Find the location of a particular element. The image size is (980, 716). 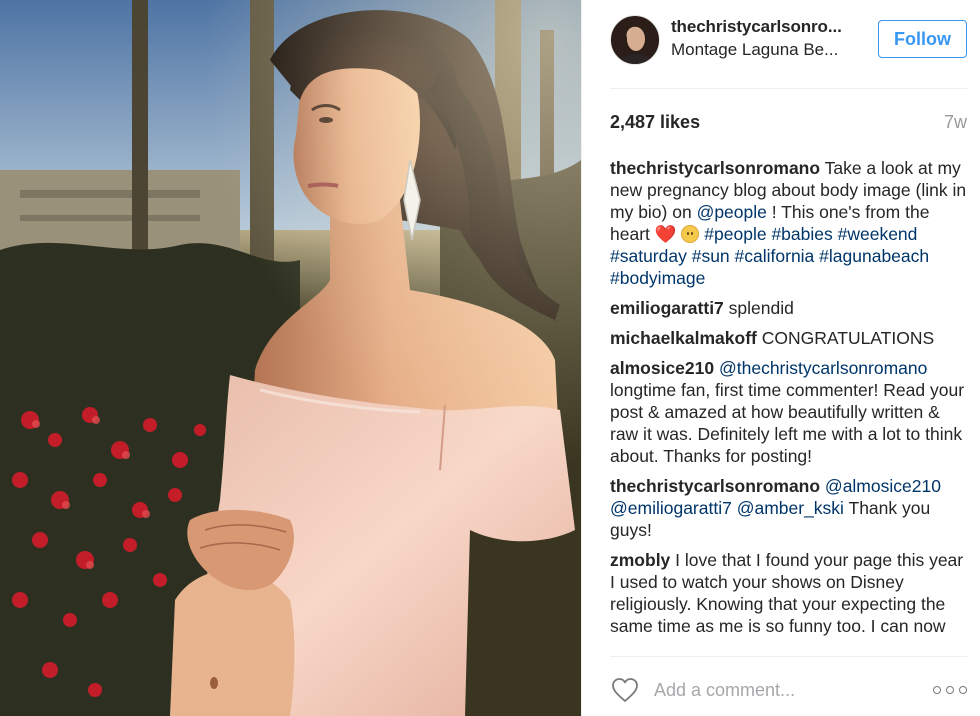

avatar-face is located at coordinates (636, 39).